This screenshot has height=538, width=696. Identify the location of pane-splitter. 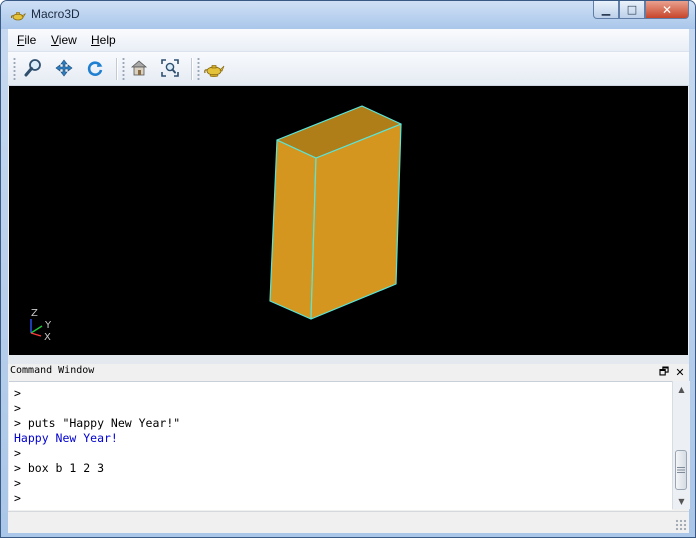
(348, 359).